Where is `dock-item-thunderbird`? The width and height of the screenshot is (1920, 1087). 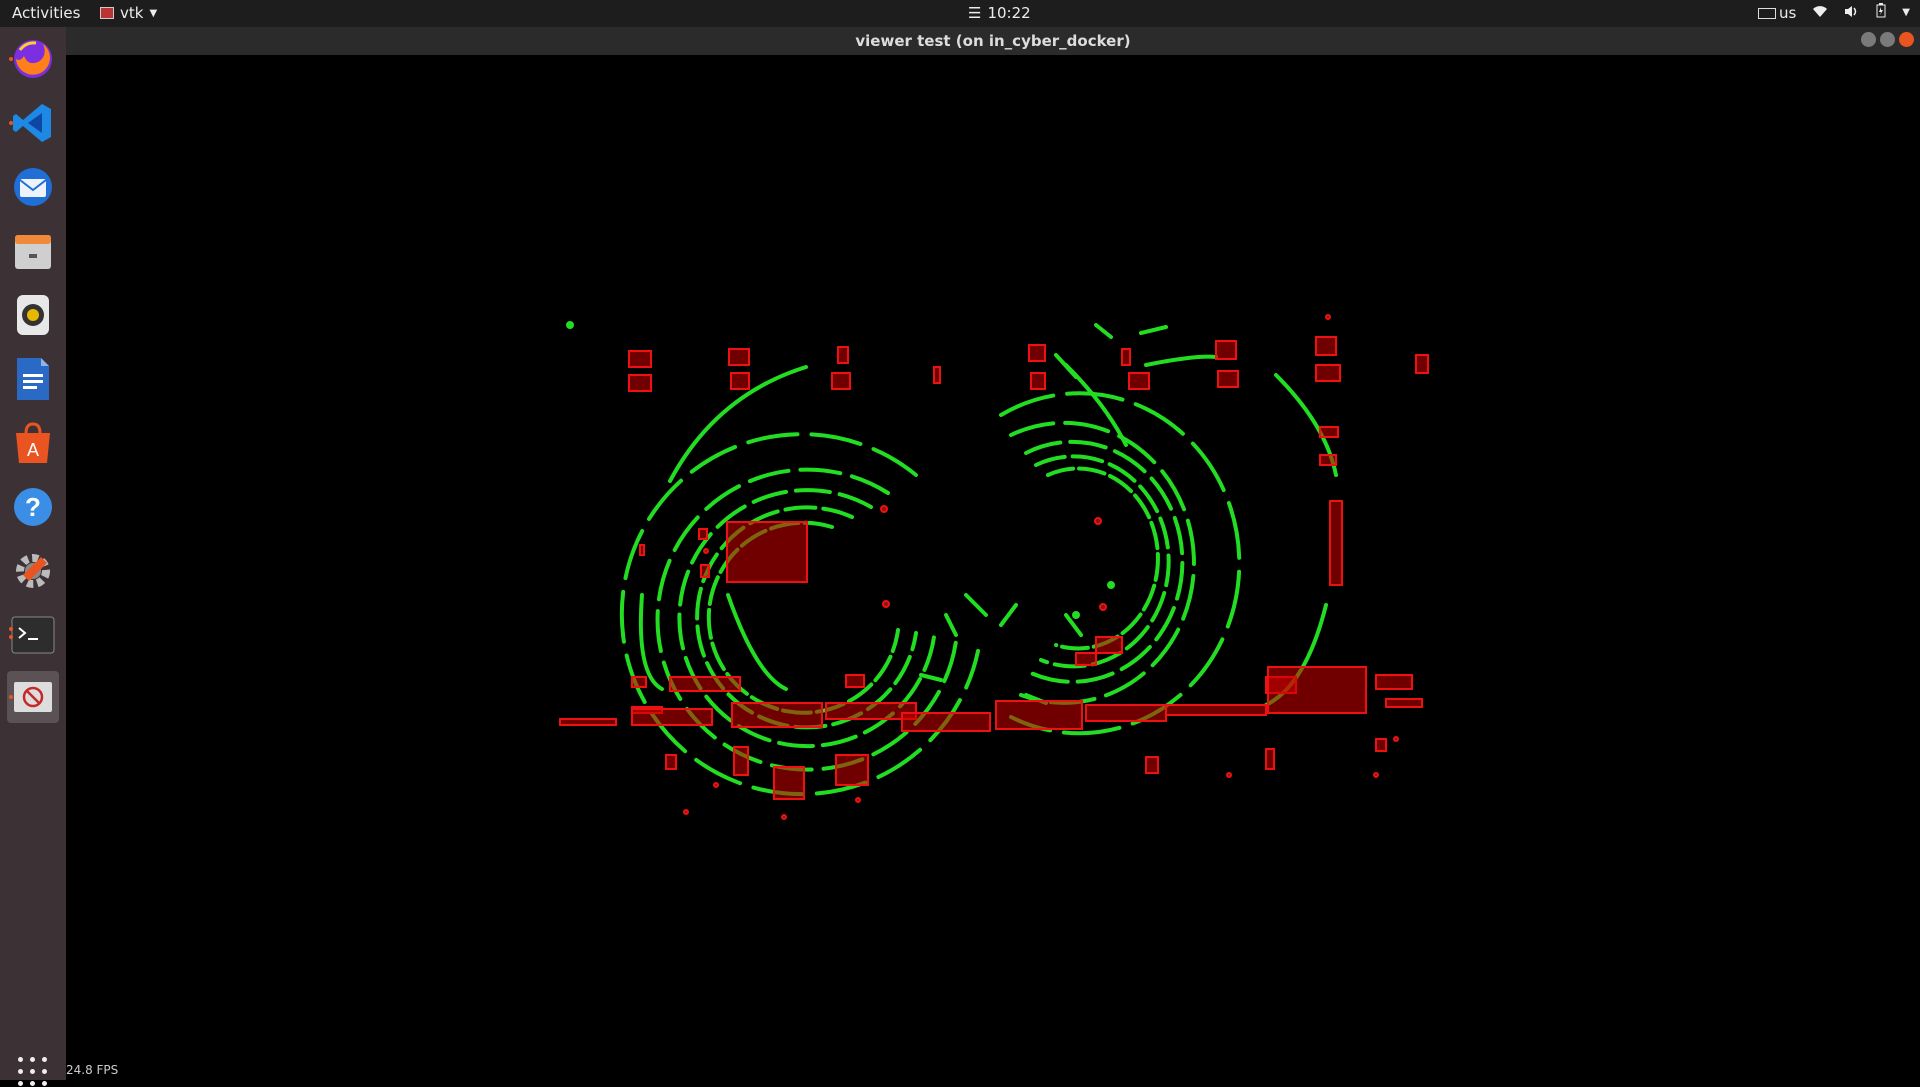
dock-item-thunderbird is located at coordinates (33, 187).